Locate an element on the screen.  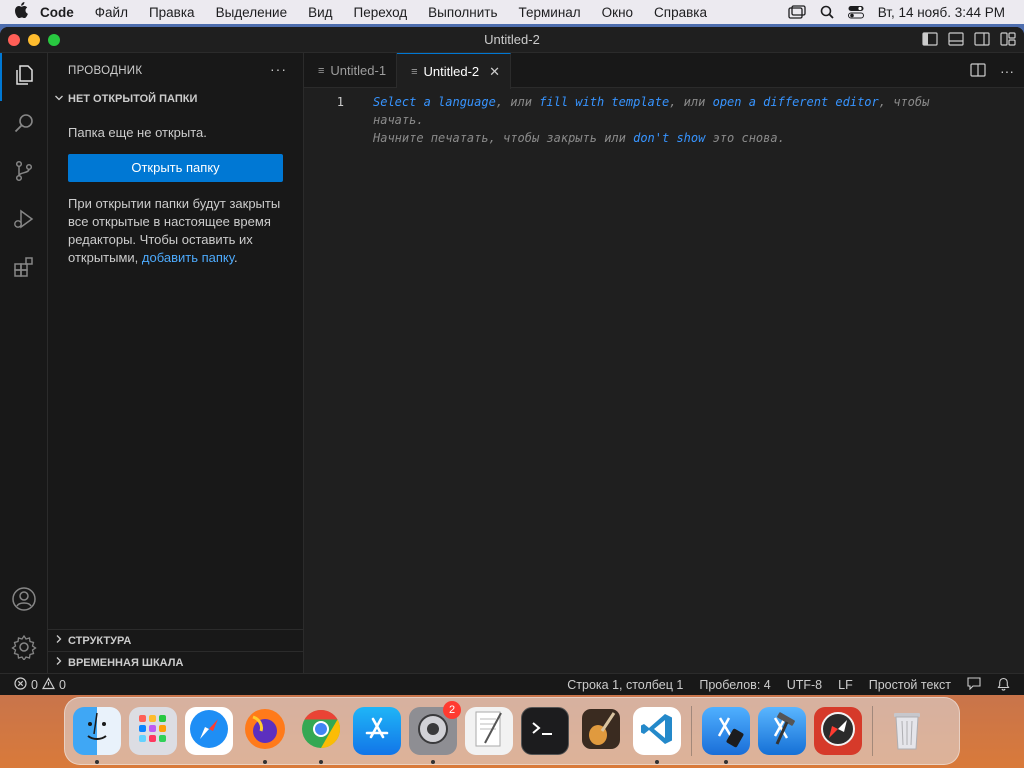
dock-launchpad is located at coordinates (153, 731).